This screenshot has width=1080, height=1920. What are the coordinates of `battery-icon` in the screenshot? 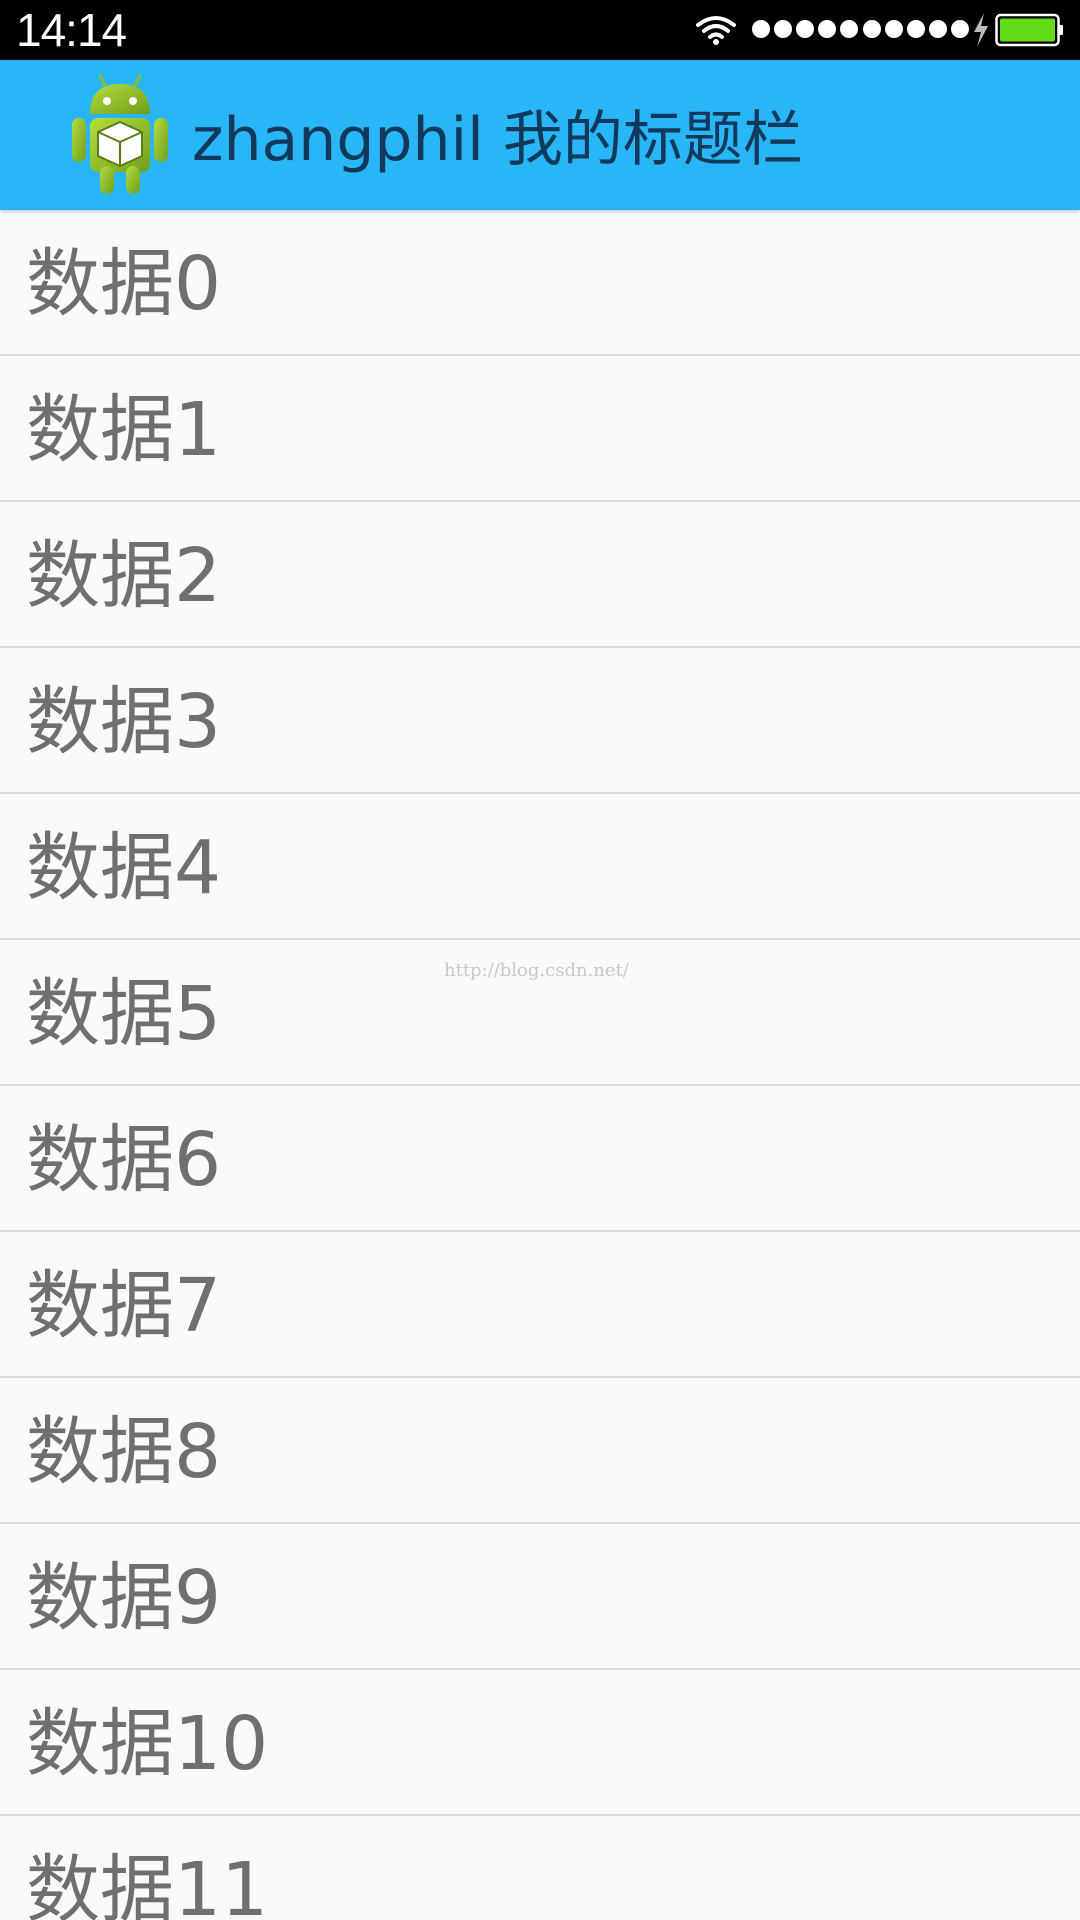 It's located at (1029, 30).